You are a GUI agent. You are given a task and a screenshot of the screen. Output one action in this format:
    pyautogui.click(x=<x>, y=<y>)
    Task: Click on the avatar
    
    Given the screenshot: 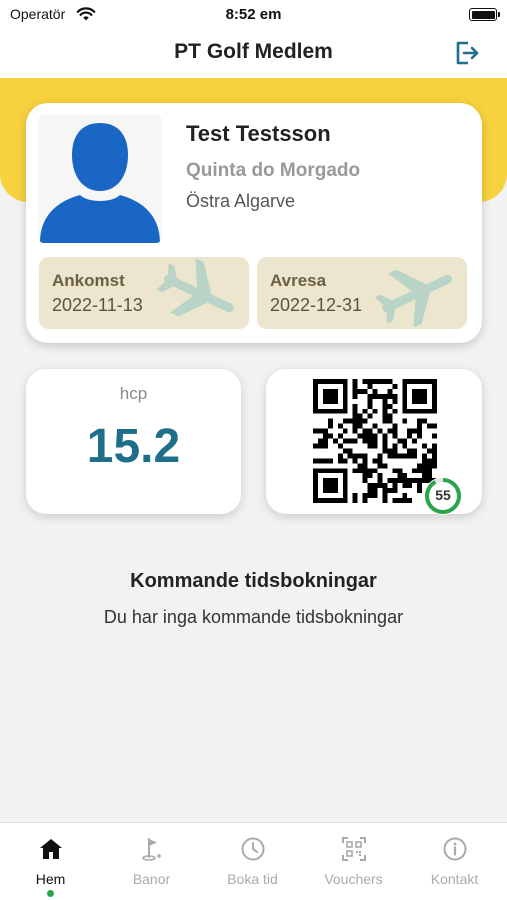 What is the action you would take?
    pyautogui.click(x=100, y=179)
    